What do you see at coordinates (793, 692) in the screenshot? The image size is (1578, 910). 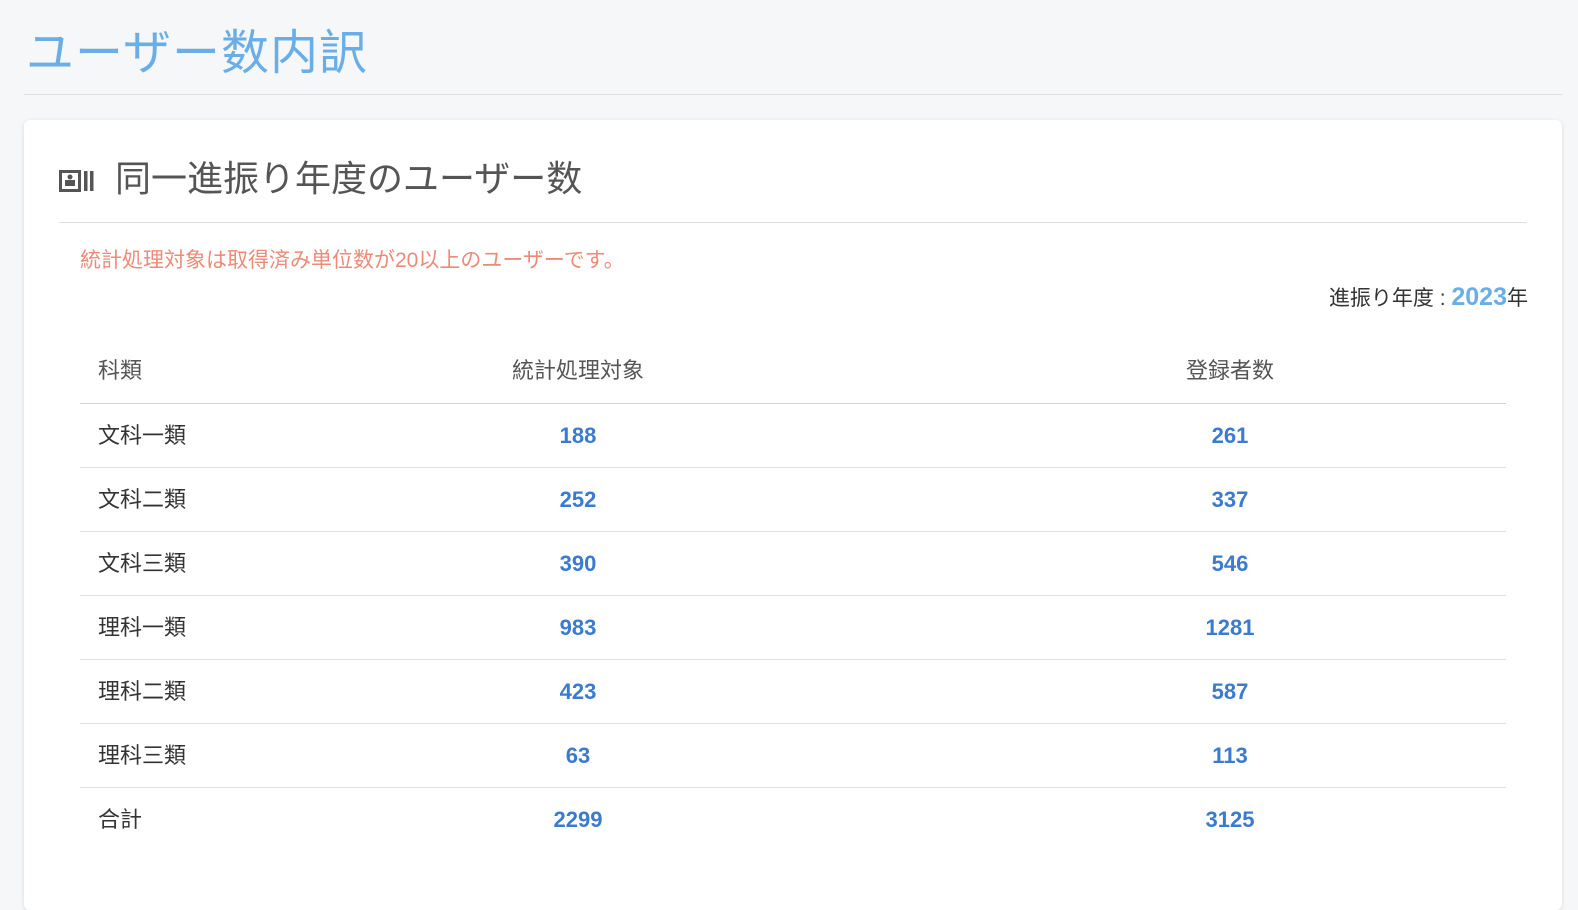 I see `table-row: 理科二類 423 587` at bounding box center [793, 692].